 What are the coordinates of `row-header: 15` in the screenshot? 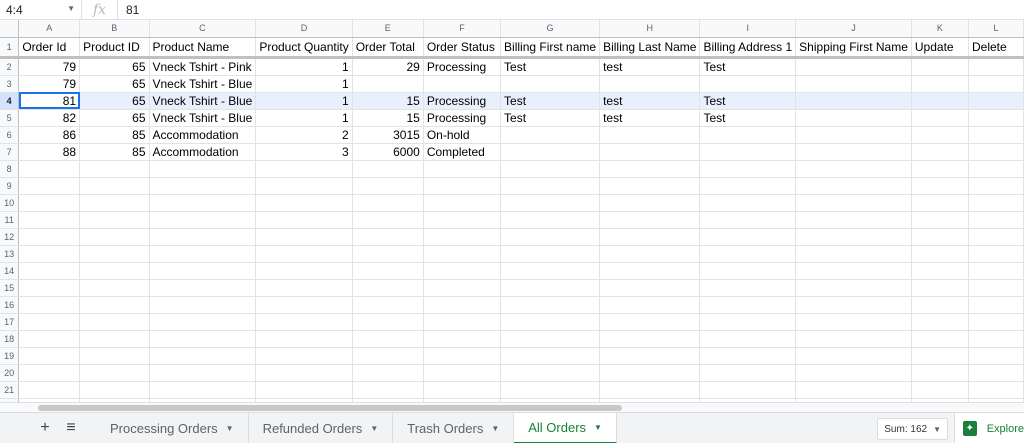 It's located at (10, 288).